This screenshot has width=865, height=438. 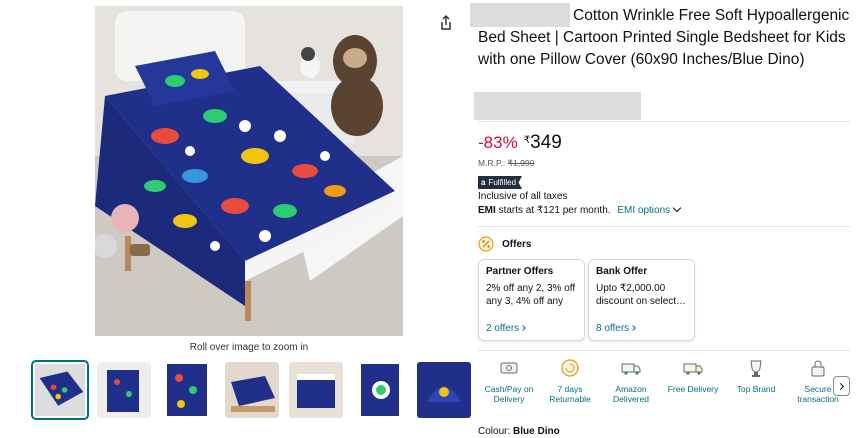 I want to click on share-button, so click(x=446, y=23).